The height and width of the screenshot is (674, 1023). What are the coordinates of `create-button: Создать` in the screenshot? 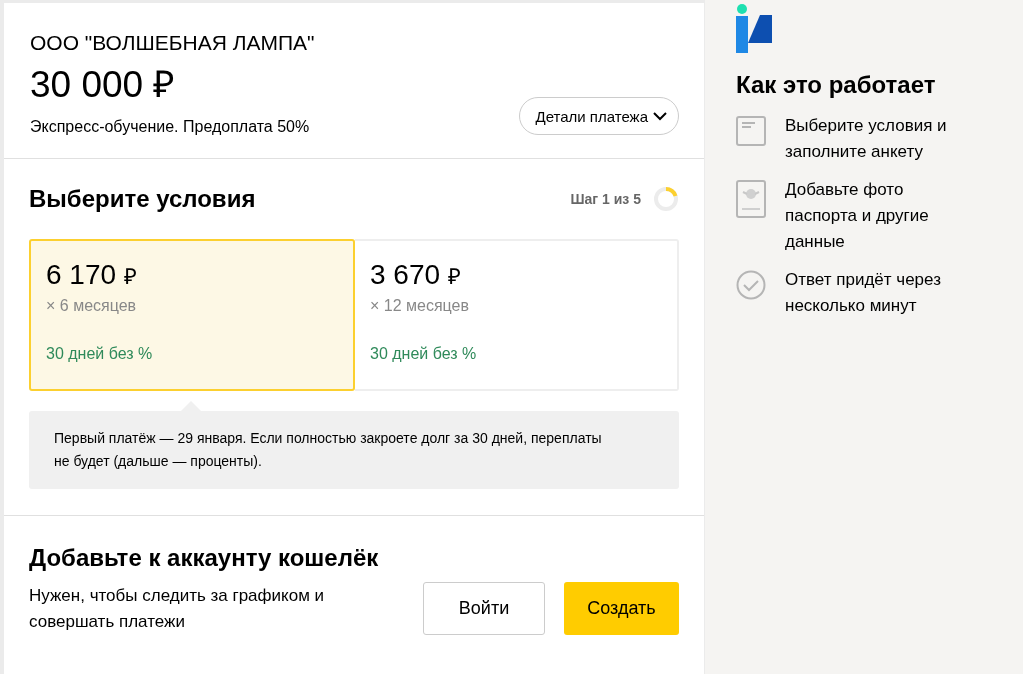 It's located at (621, 608).